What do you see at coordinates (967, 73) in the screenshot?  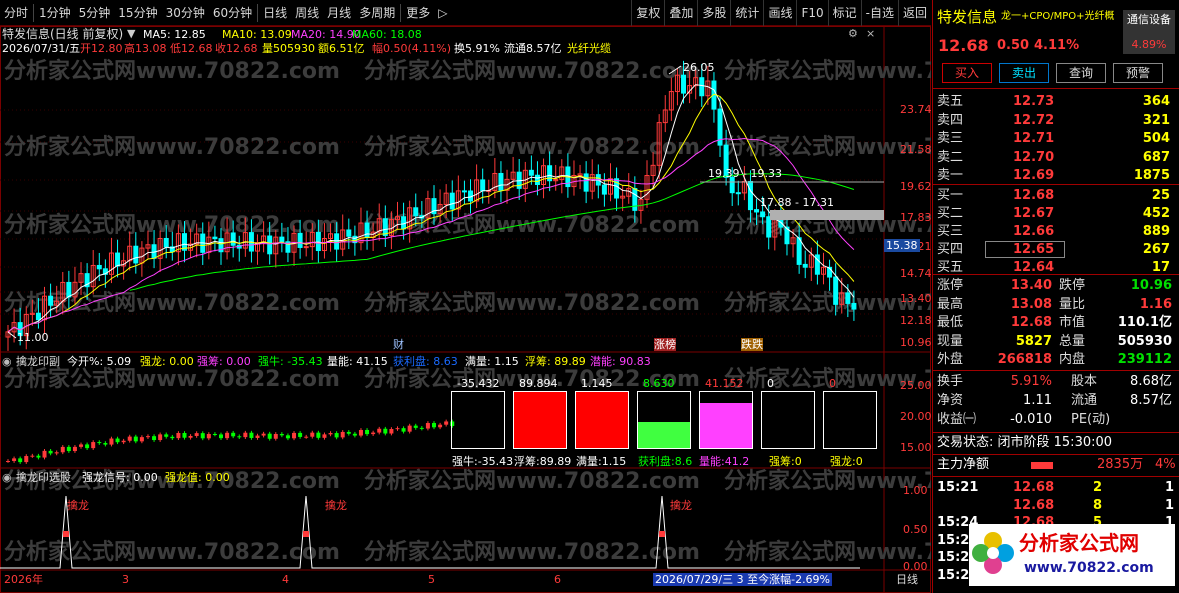 I see `buy-button: 买入` at bounding box center [967, 73].